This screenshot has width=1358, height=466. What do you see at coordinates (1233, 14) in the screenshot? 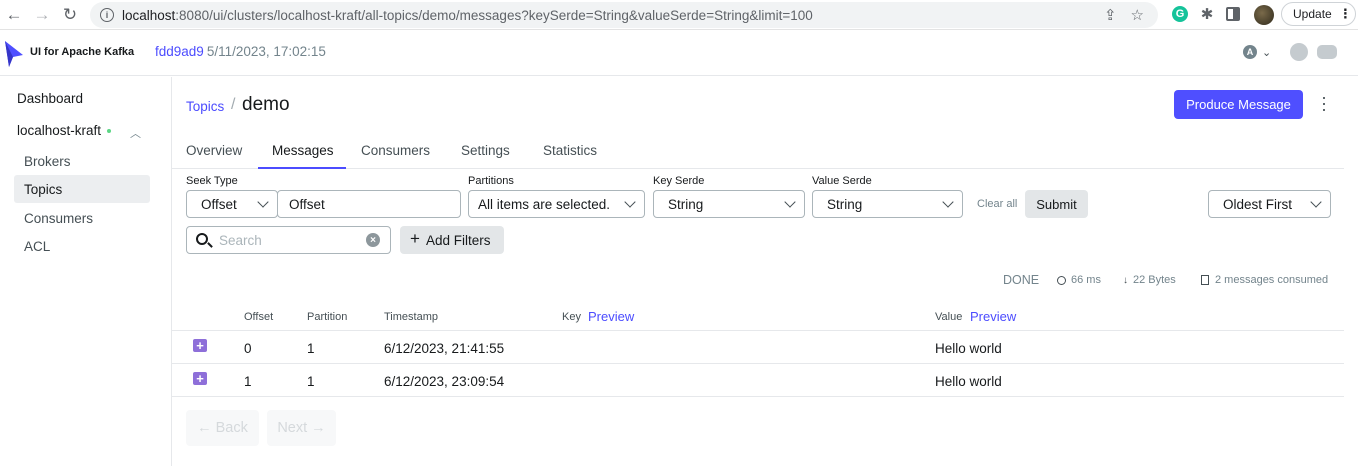
I see `side-panel-icon` at bounding box center [1233, 14].